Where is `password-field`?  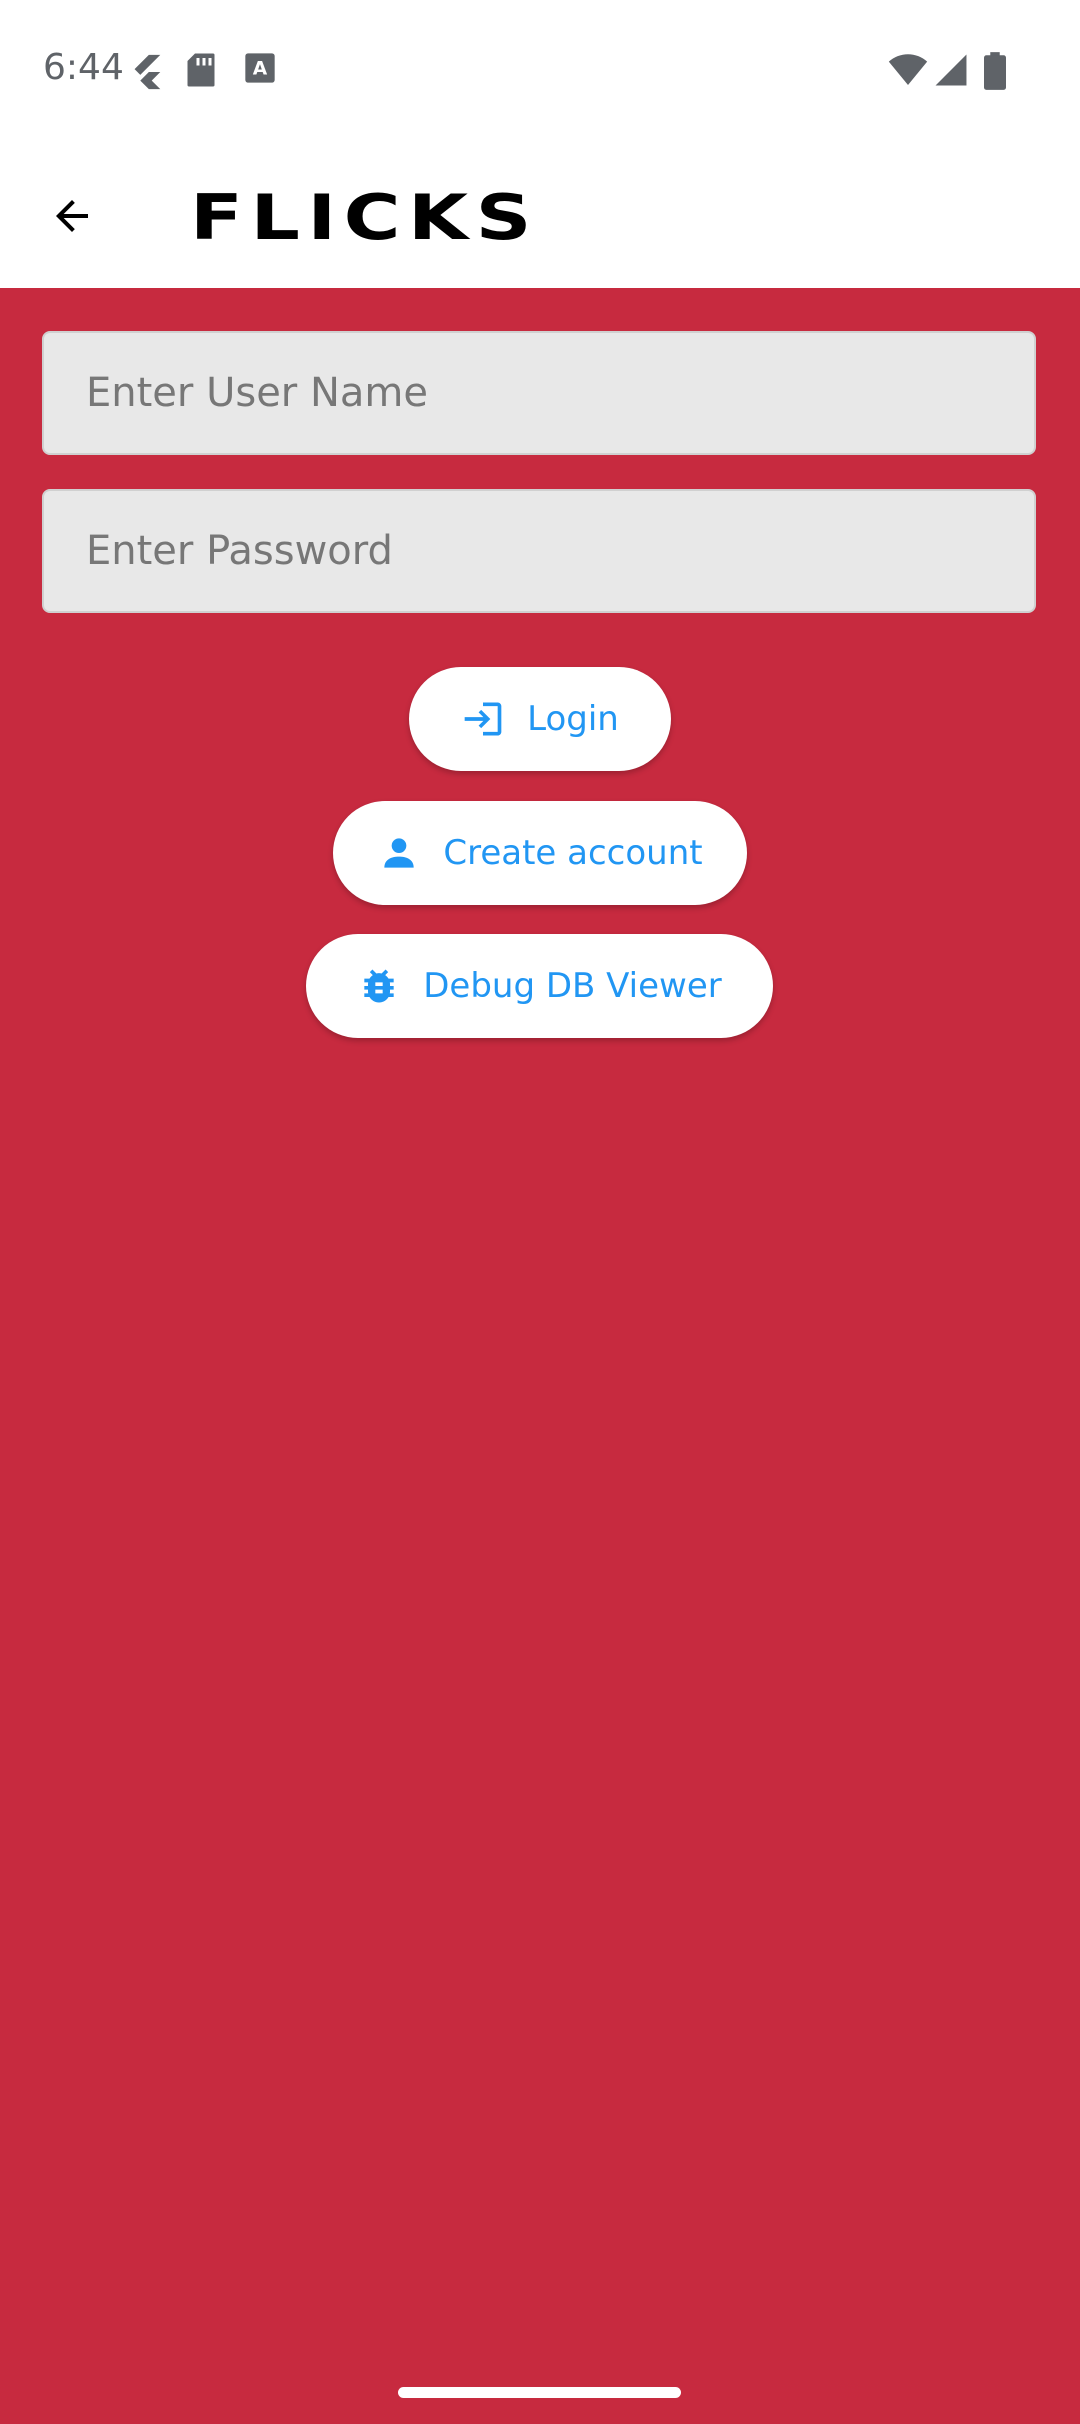
password-field is located at coordinates (539, 551).